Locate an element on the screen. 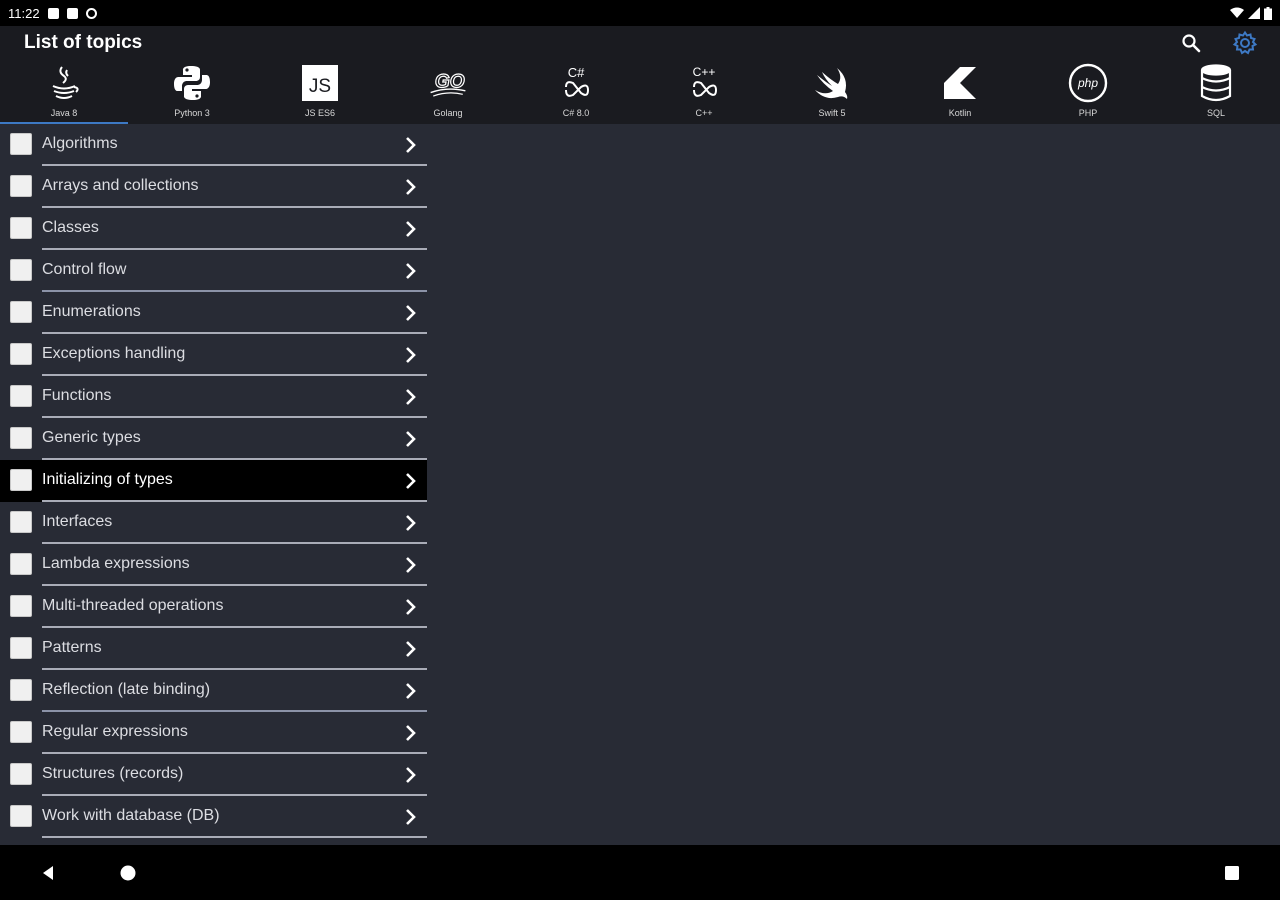 The image size is (1280, 900). tab-swift: Swift 5 is located at coordinates (832, 92).